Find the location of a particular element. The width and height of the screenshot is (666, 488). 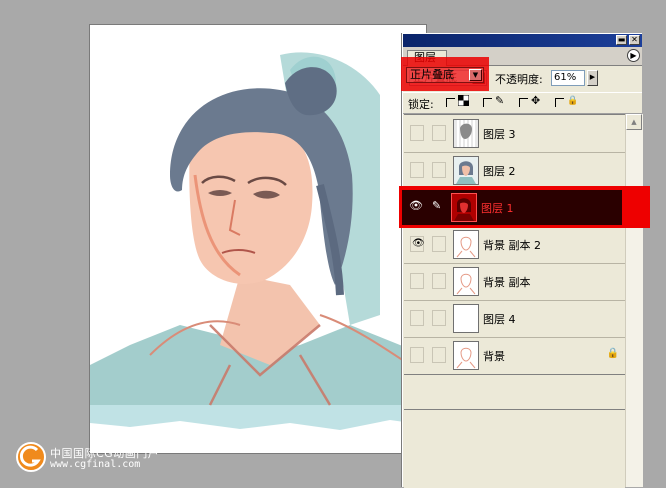

chevron-down-icon: ▼ is located at coordinates (475, 75).